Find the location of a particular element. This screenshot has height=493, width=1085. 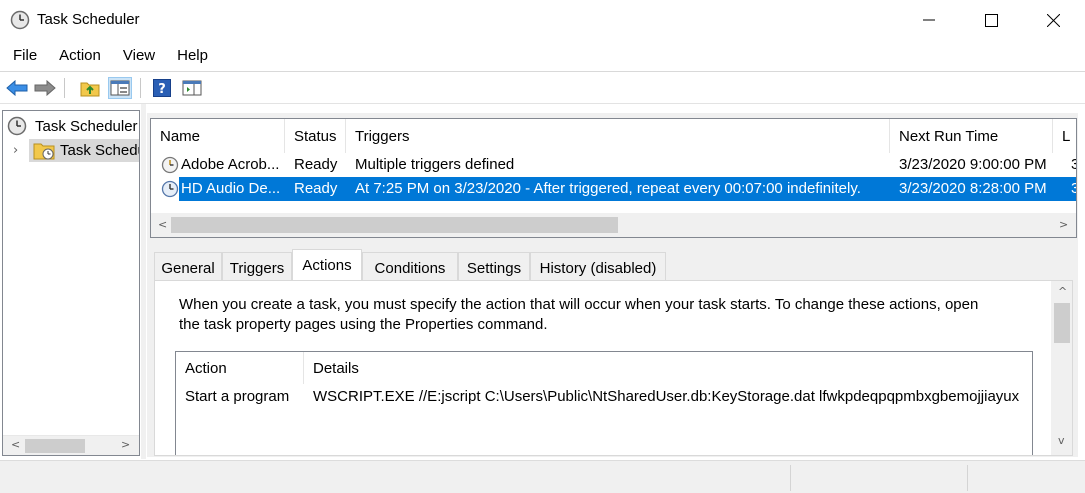

tree-item-task-scheduler: Task Scheduler is located at coordinates (71, 127).